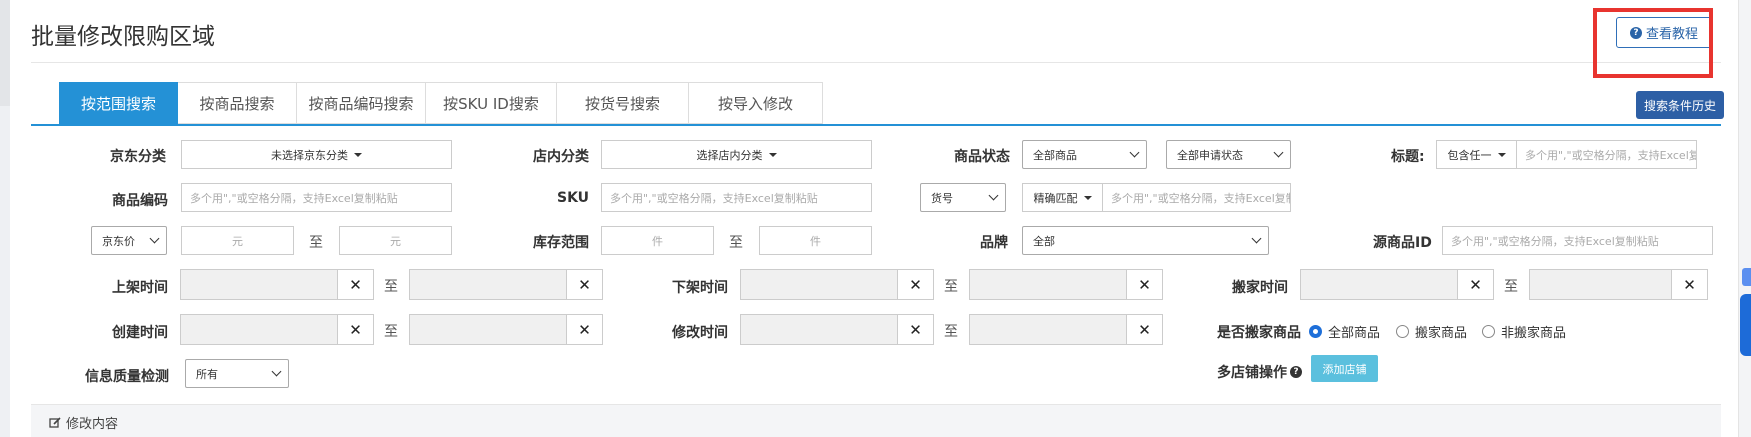 The height and width of the screenshot is (437, 1751). I want to click on listed-start-date, so click(259, 284).